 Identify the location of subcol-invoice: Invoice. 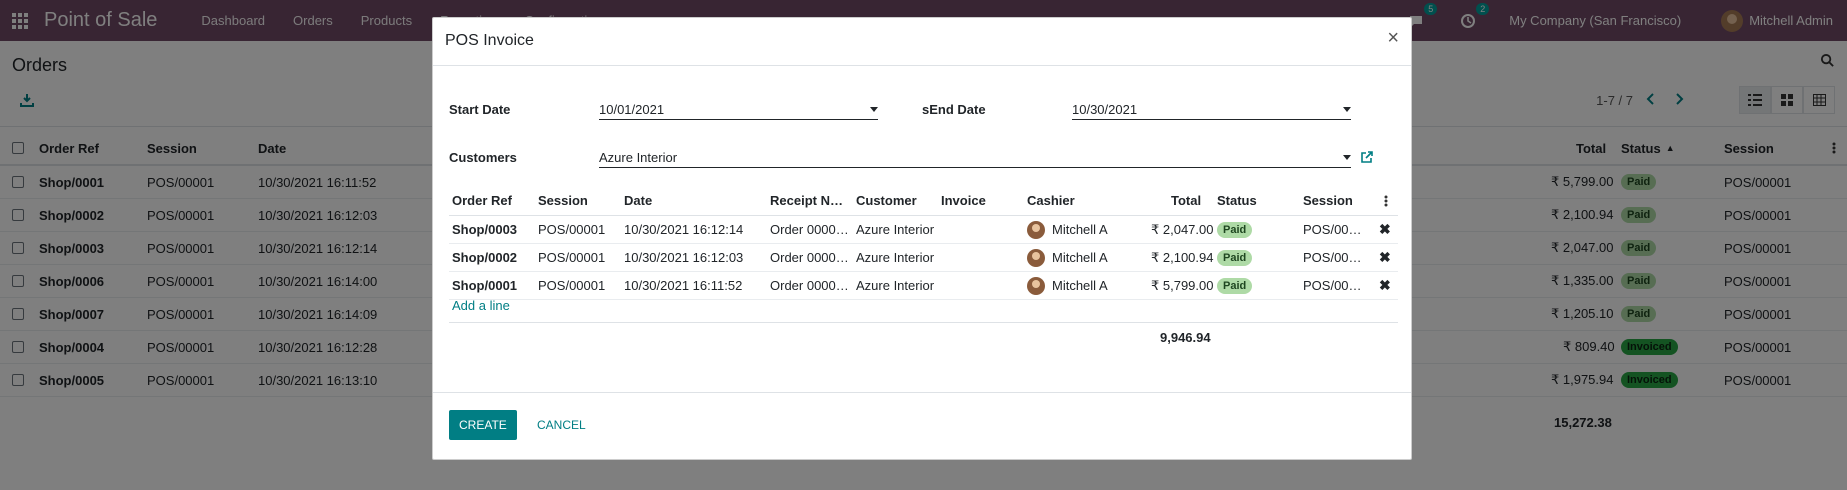
(963, 200).